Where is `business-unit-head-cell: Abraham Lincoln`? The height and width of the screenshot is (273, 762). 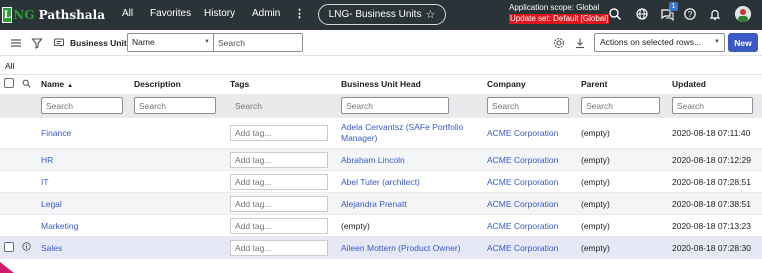
business-unit-head-cell: Abraham Lincoln is located at coordinates (410, 159).